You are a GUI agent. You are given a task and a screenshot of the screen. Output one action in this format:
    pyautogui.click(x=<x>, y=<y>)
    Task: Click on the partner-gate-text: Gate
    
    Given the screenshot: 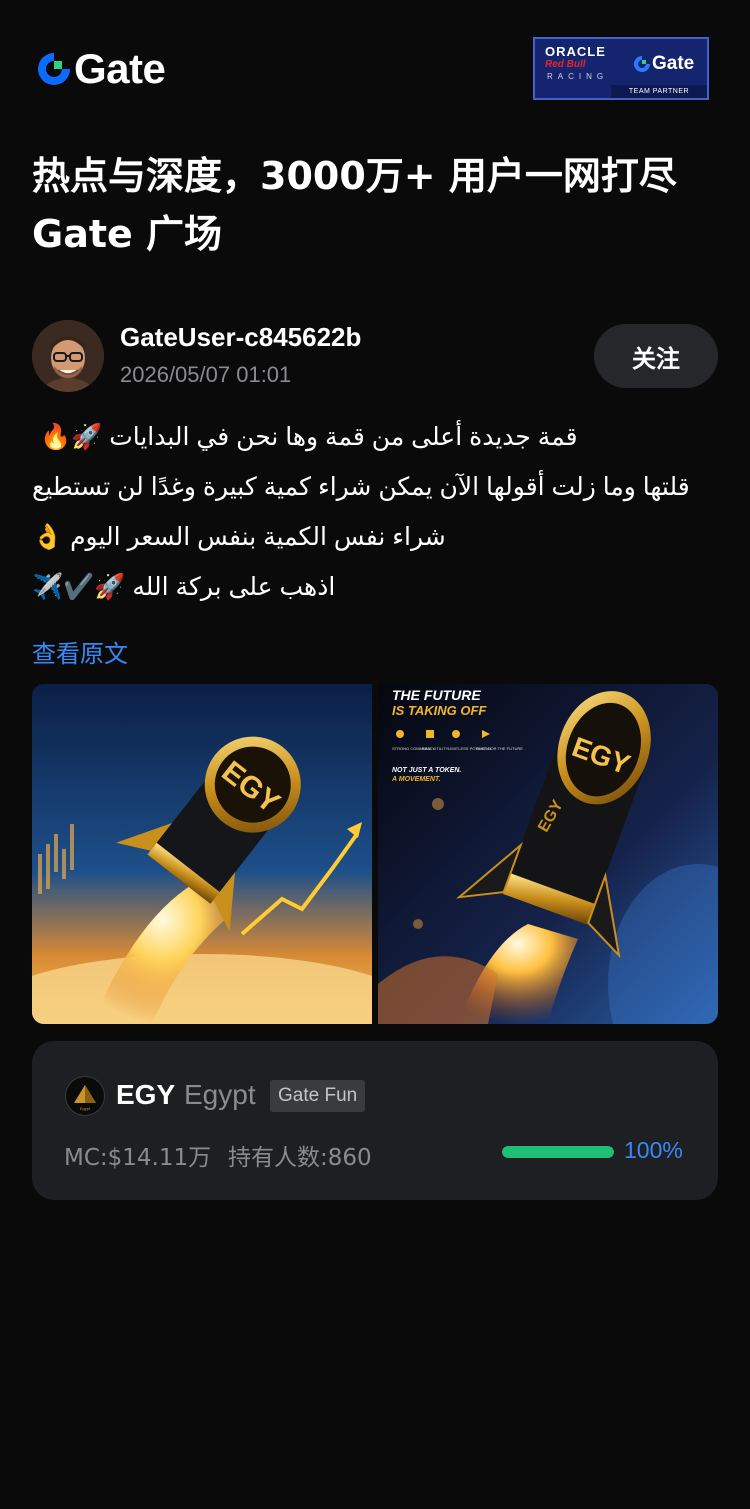 What is the action you would take?
    pyautogui.click(x=673, y=63)
    